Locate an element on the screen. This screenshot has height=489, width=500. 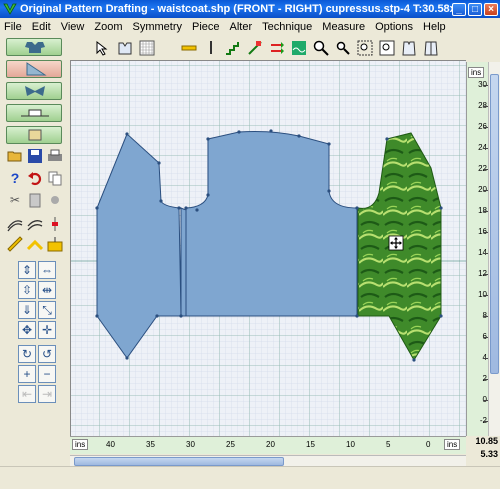
side-toolbar: ? ✂ ⇕ ⇔ ⇳ ⇹ ⇓ ⤡ ✥ ✛ ↻ ↺ + − ⇤ ⇥ is located at coordinates (34, 245).